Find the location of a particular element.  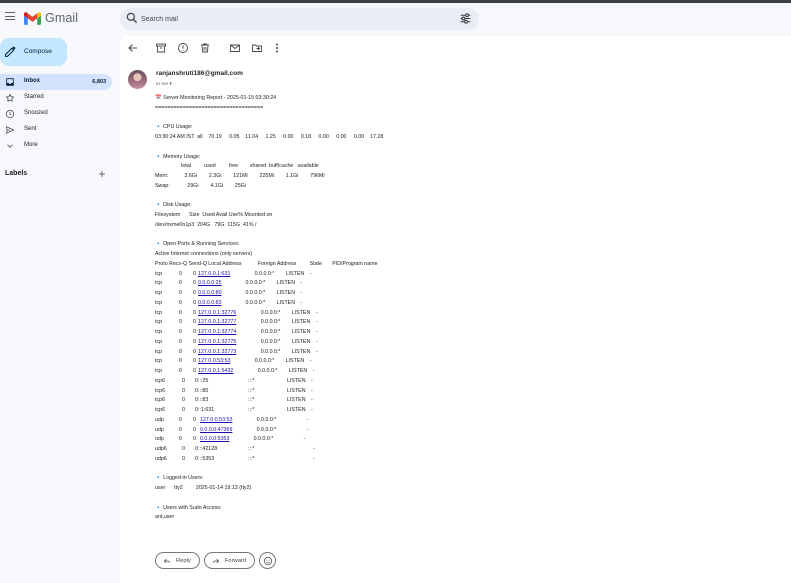

back-button is located at coordinates (133, 47).